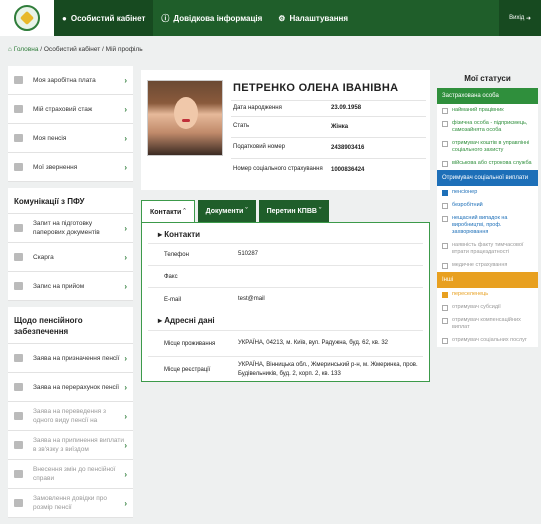  Describe the element at coordinates (23, 49) in the screenshot. I see `breadcrumb-home: ⌂ Головна` at that location.